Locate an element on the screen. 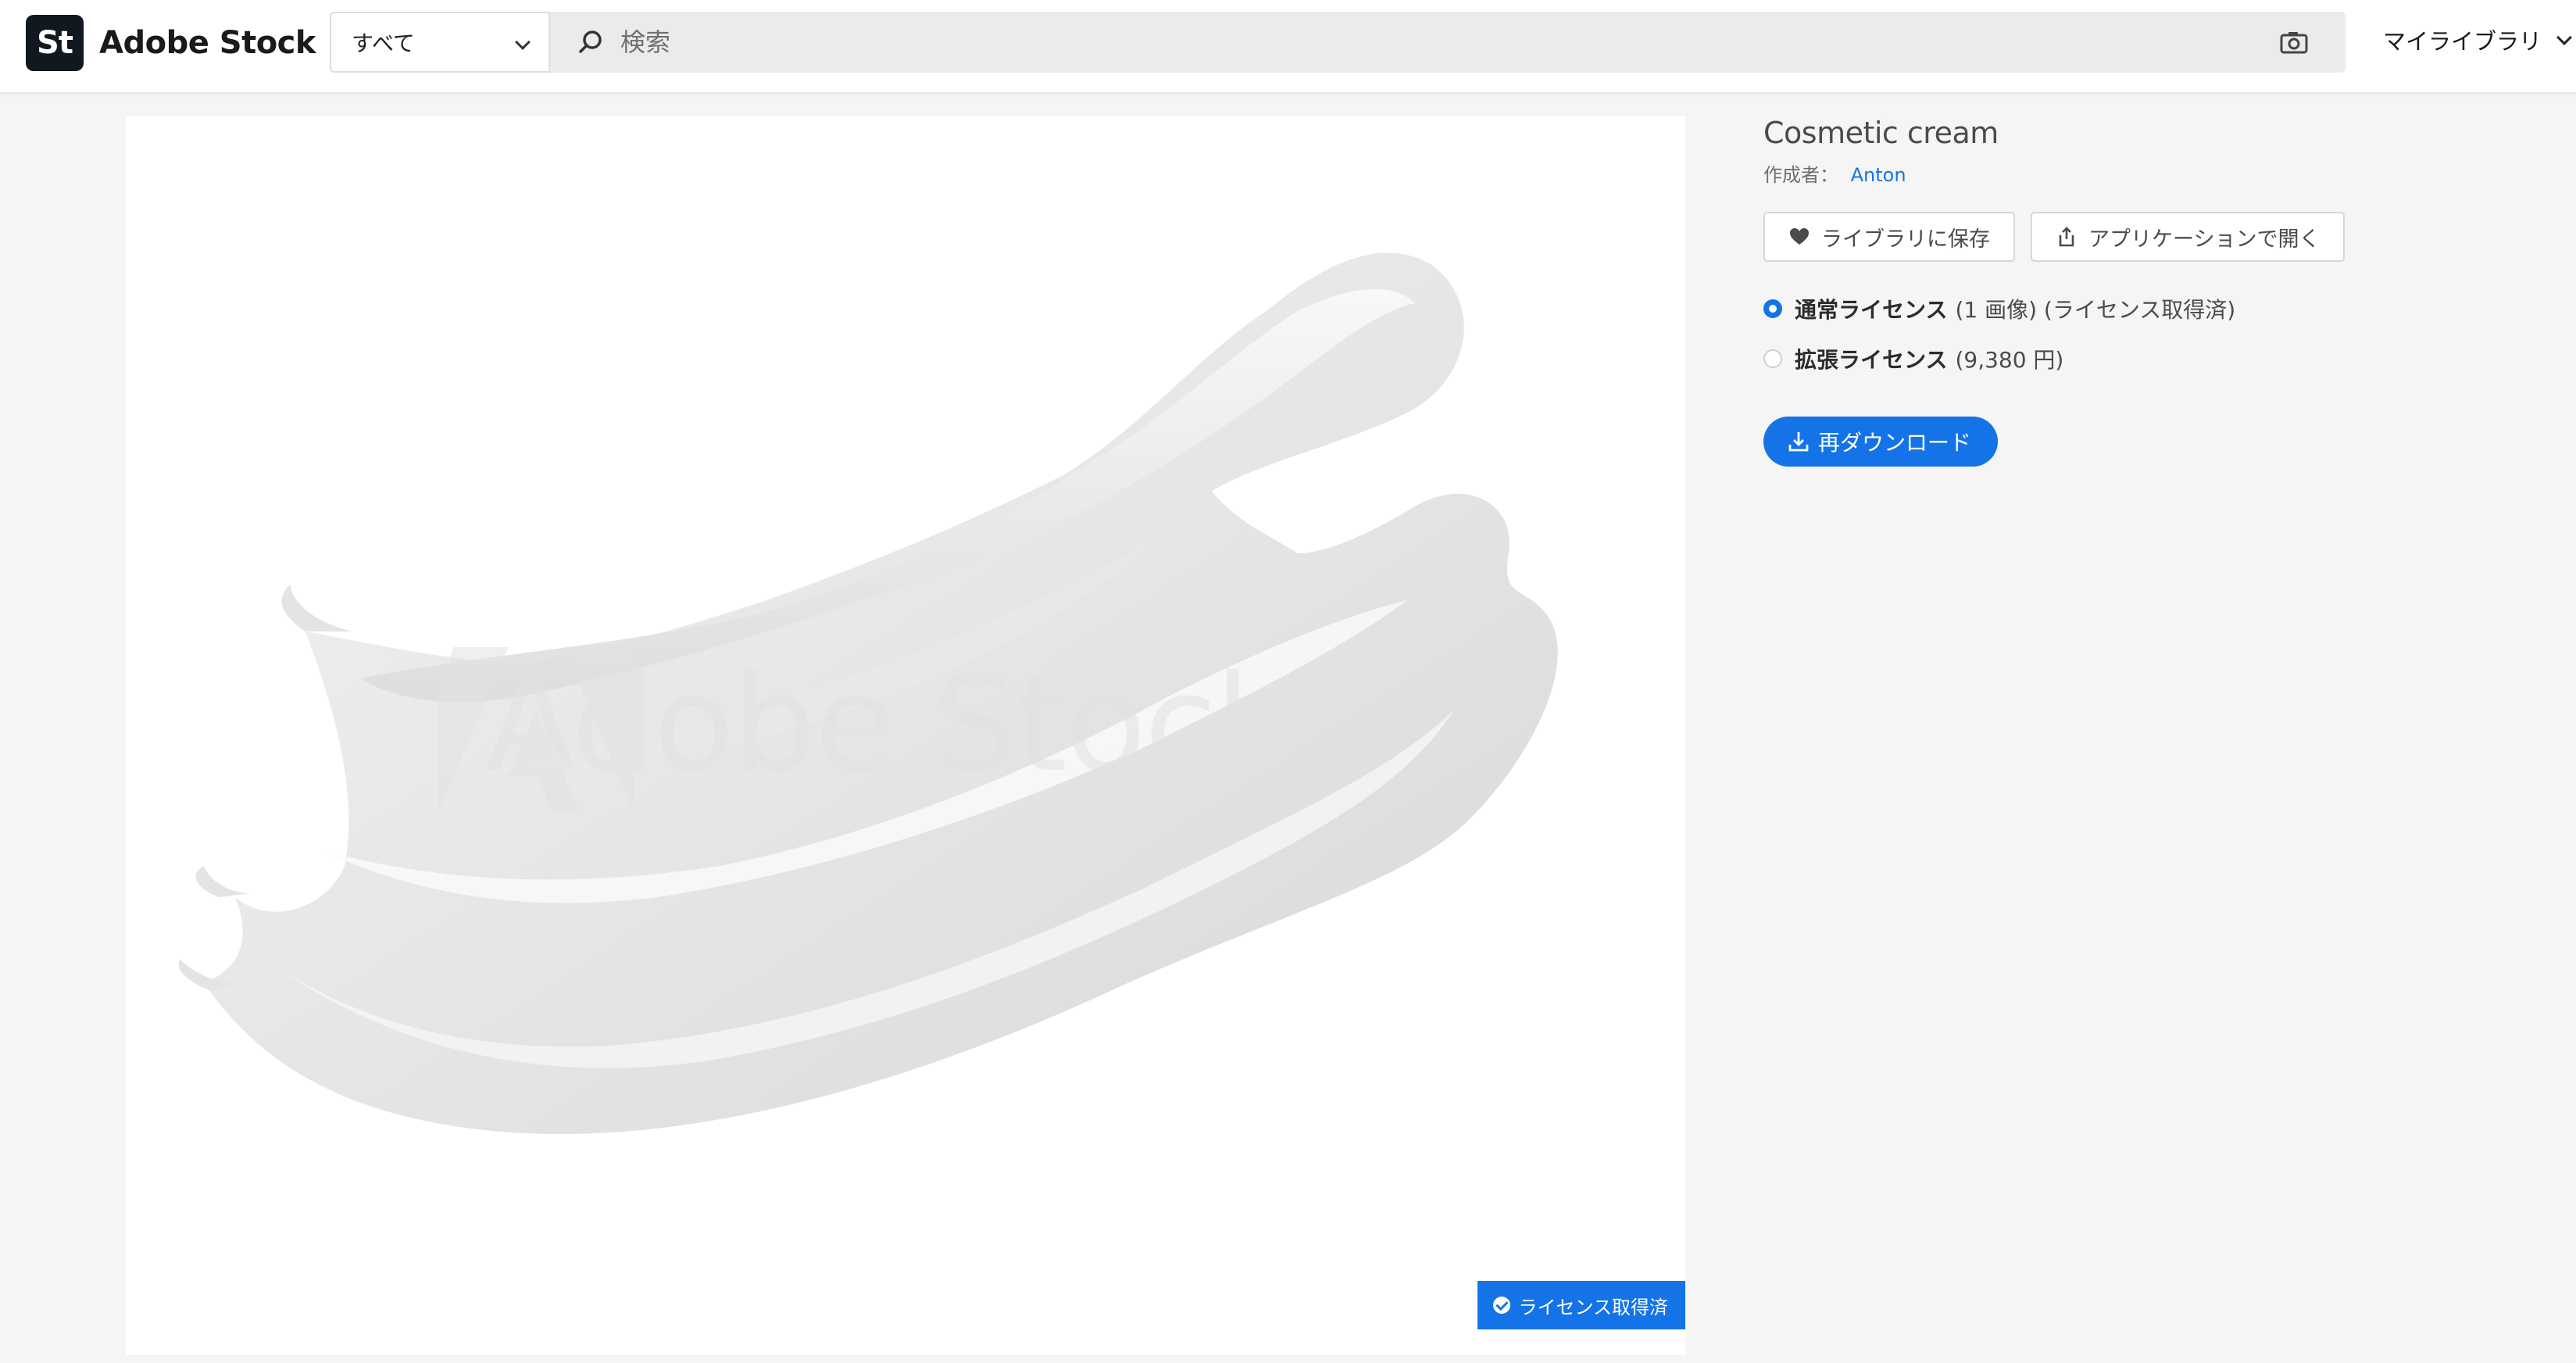 The width and height of the screenshot is (2576, 1363). search-bar: すべて is located at coordinates (1338, 42).